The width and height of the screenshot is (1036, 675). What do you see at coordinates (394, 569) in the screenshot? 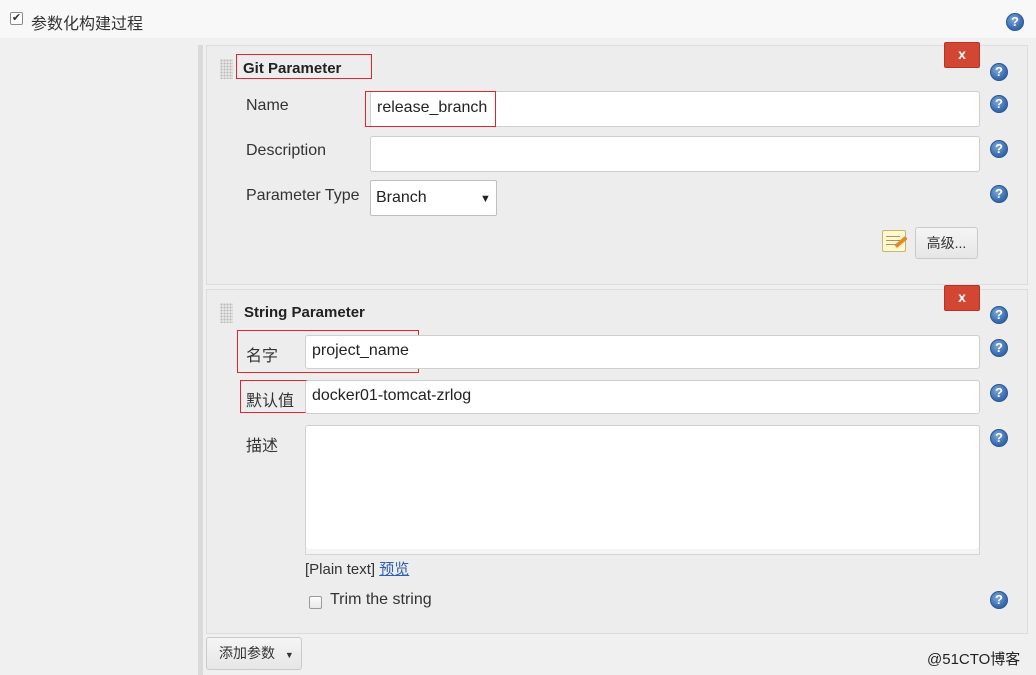
I see `preview-link: 预览` at bounding box center [394, 569].